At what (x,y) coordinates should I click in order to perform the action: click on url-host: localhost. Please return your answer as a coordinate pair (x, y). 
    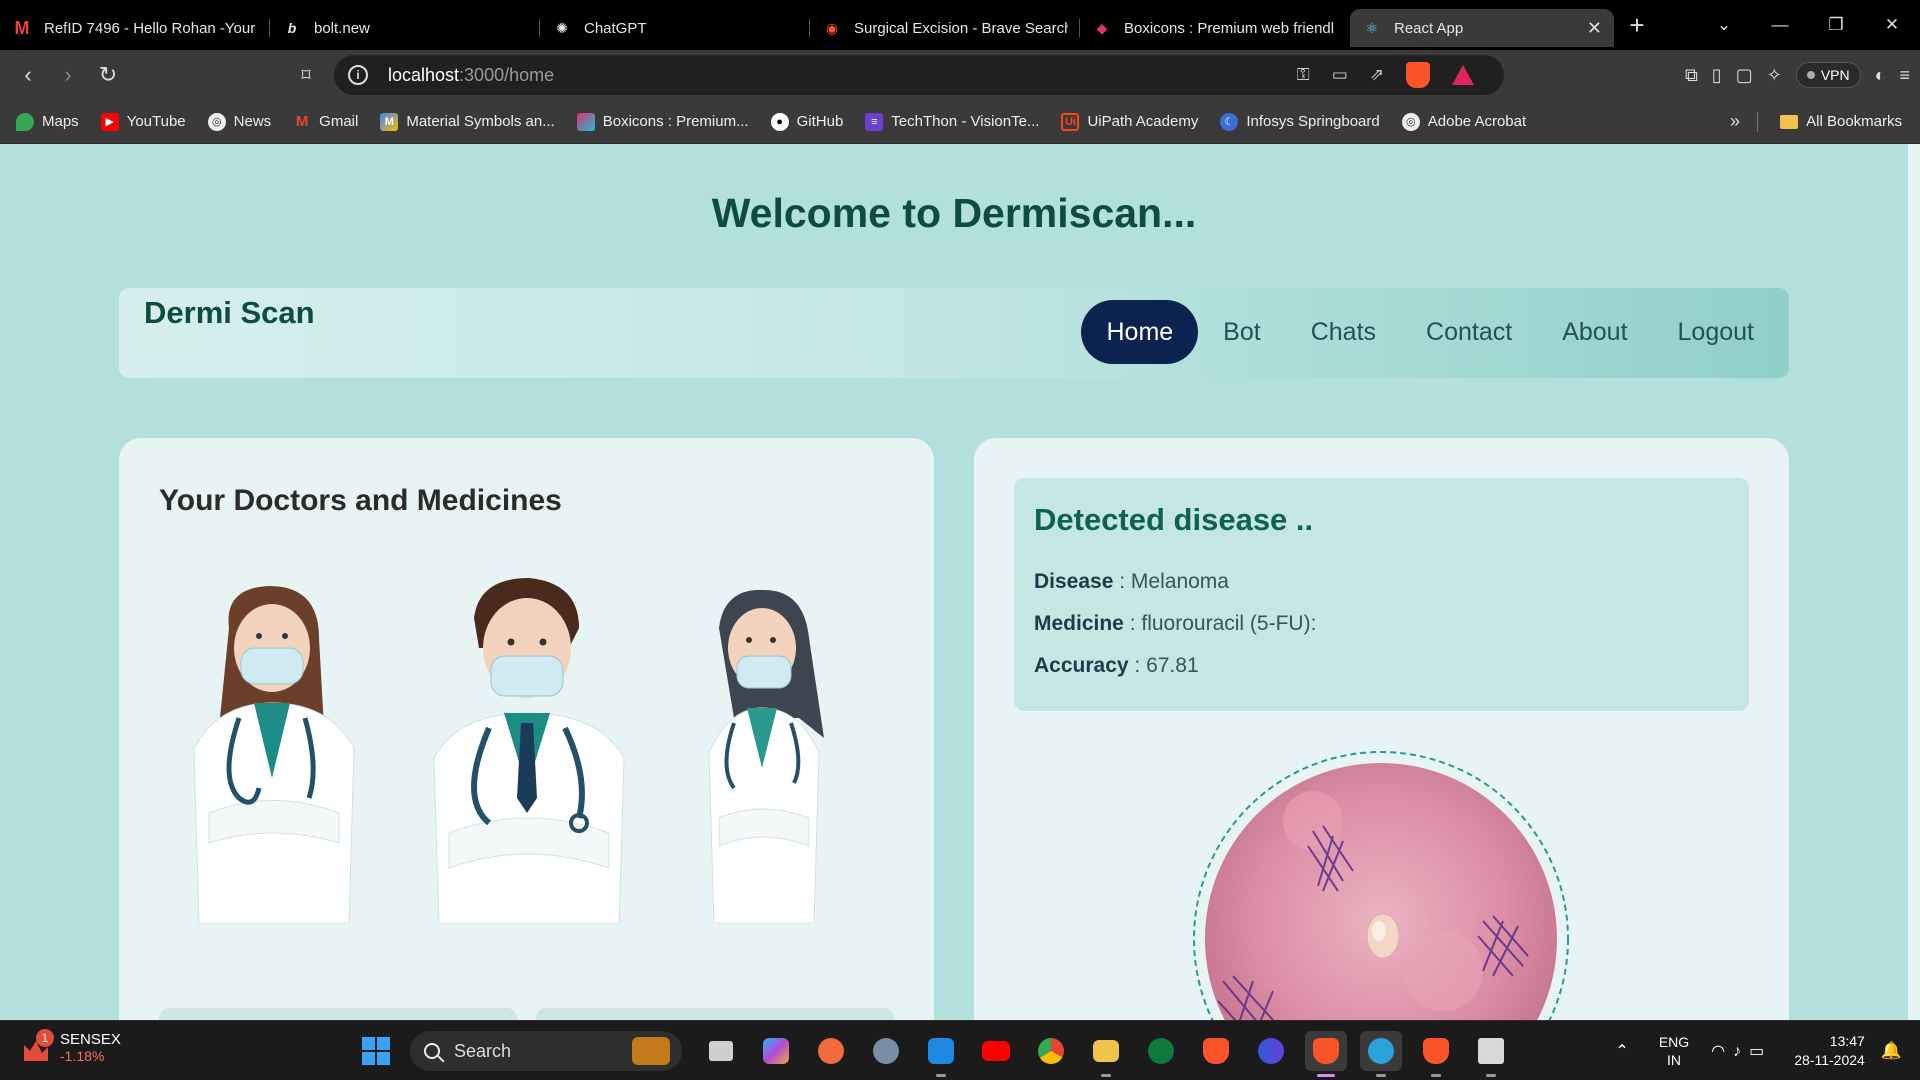
    Looking at the image, I should click on (424, 74).